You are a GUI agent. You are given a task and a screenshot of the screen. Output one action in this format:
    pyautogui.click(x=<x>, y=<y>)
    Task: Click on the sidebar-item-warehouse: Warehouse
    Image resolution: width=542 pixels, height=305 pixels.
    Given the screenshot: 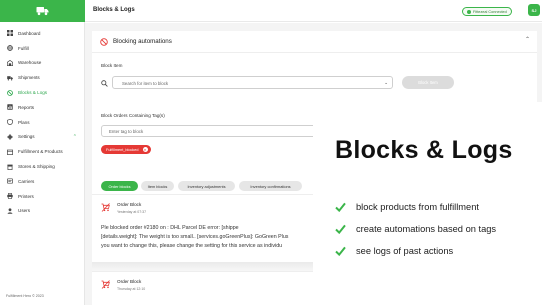 What is the action you would take?
    pyautogui.click(x=42, y=63)
    